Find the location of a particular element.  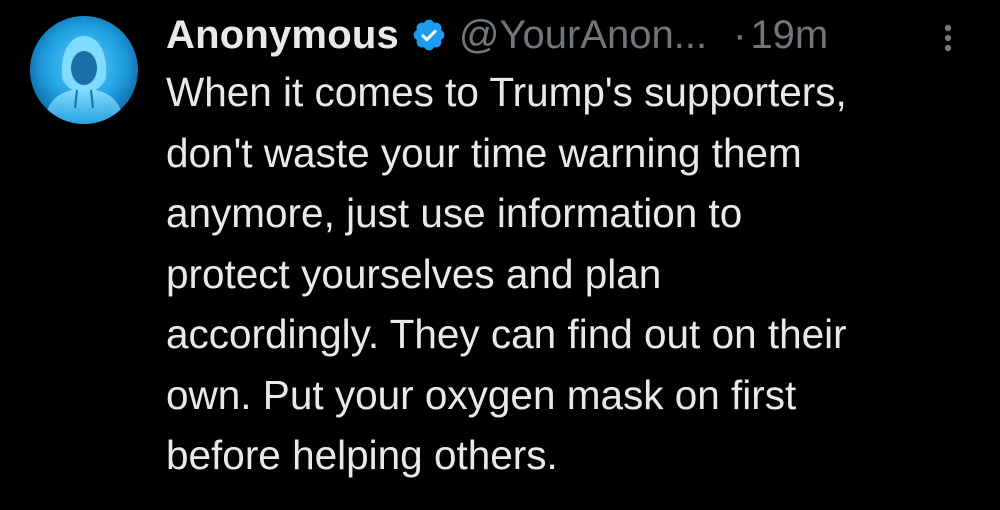

avatar is located at coordinates (84, 70).